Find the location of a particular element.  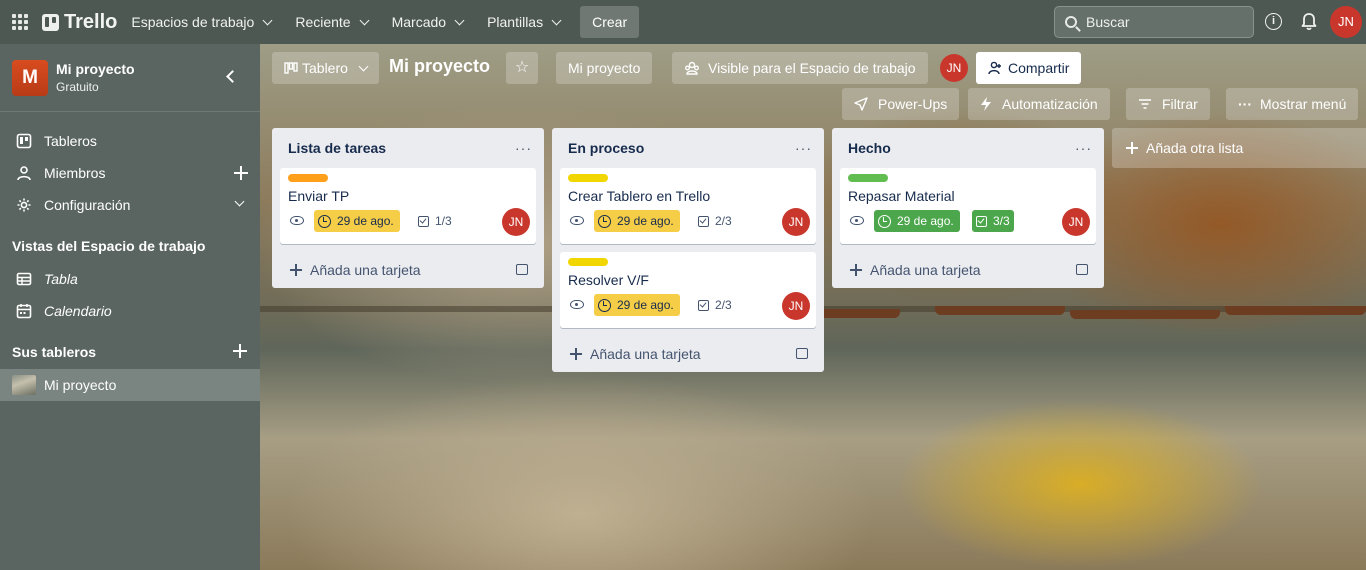

info-icon: i is located at coordinates (1273, 21).